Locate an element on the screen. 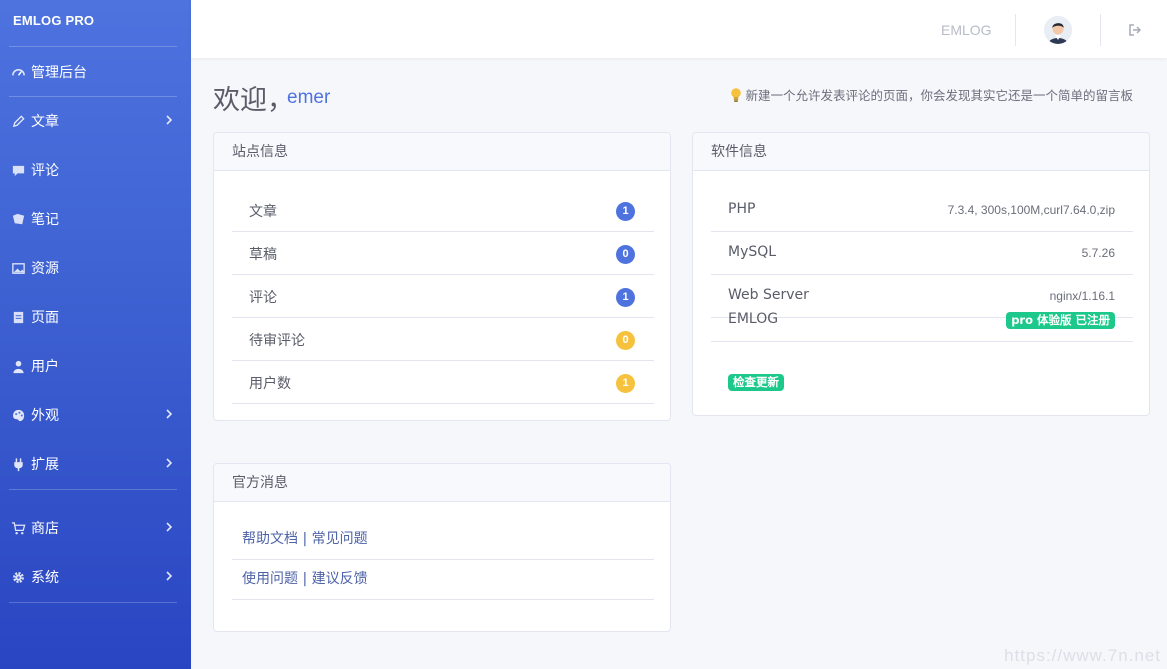 Image resolution: width=1167 pixels, height=669 pixels. dashboard-icon is located at coordinates (18, 72).